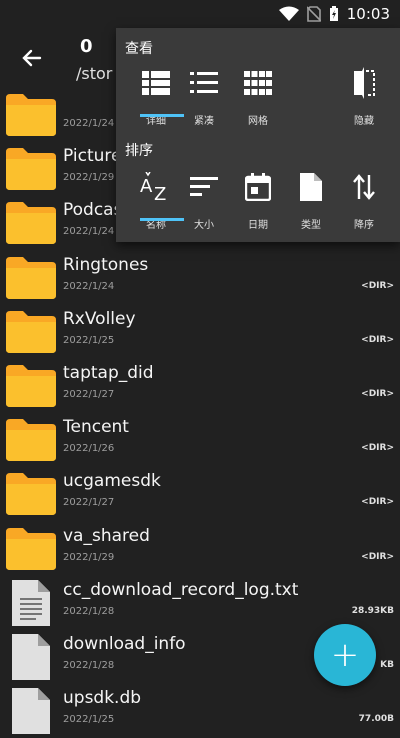 This screenshot has height=738, width=400. I want to click on add-button: +, so click(345, 655).